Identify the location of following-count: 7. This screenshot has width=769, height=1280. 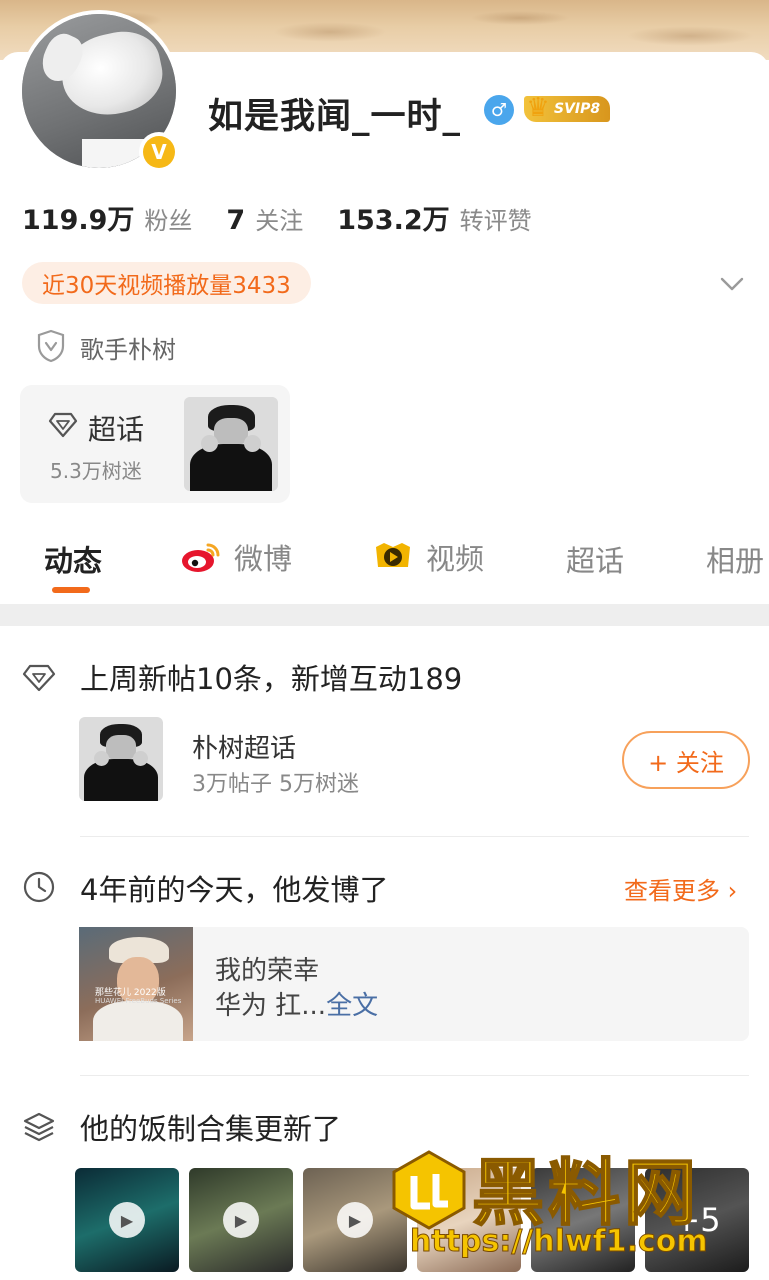
(235, 220).